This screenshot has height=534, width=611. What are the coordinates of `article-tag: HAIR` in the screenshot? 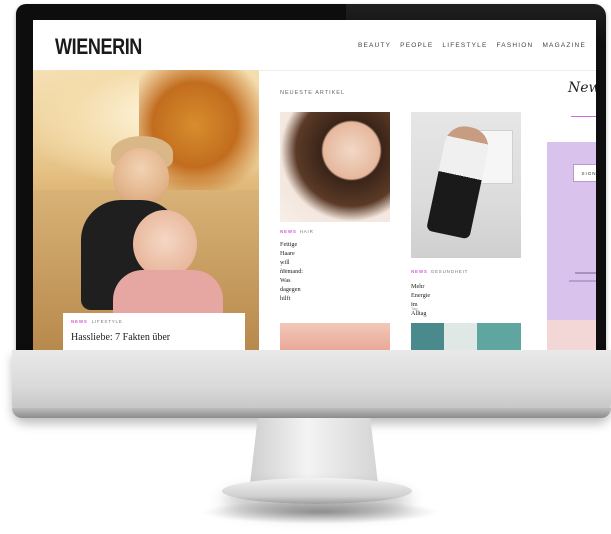 It's located at (306, 231).